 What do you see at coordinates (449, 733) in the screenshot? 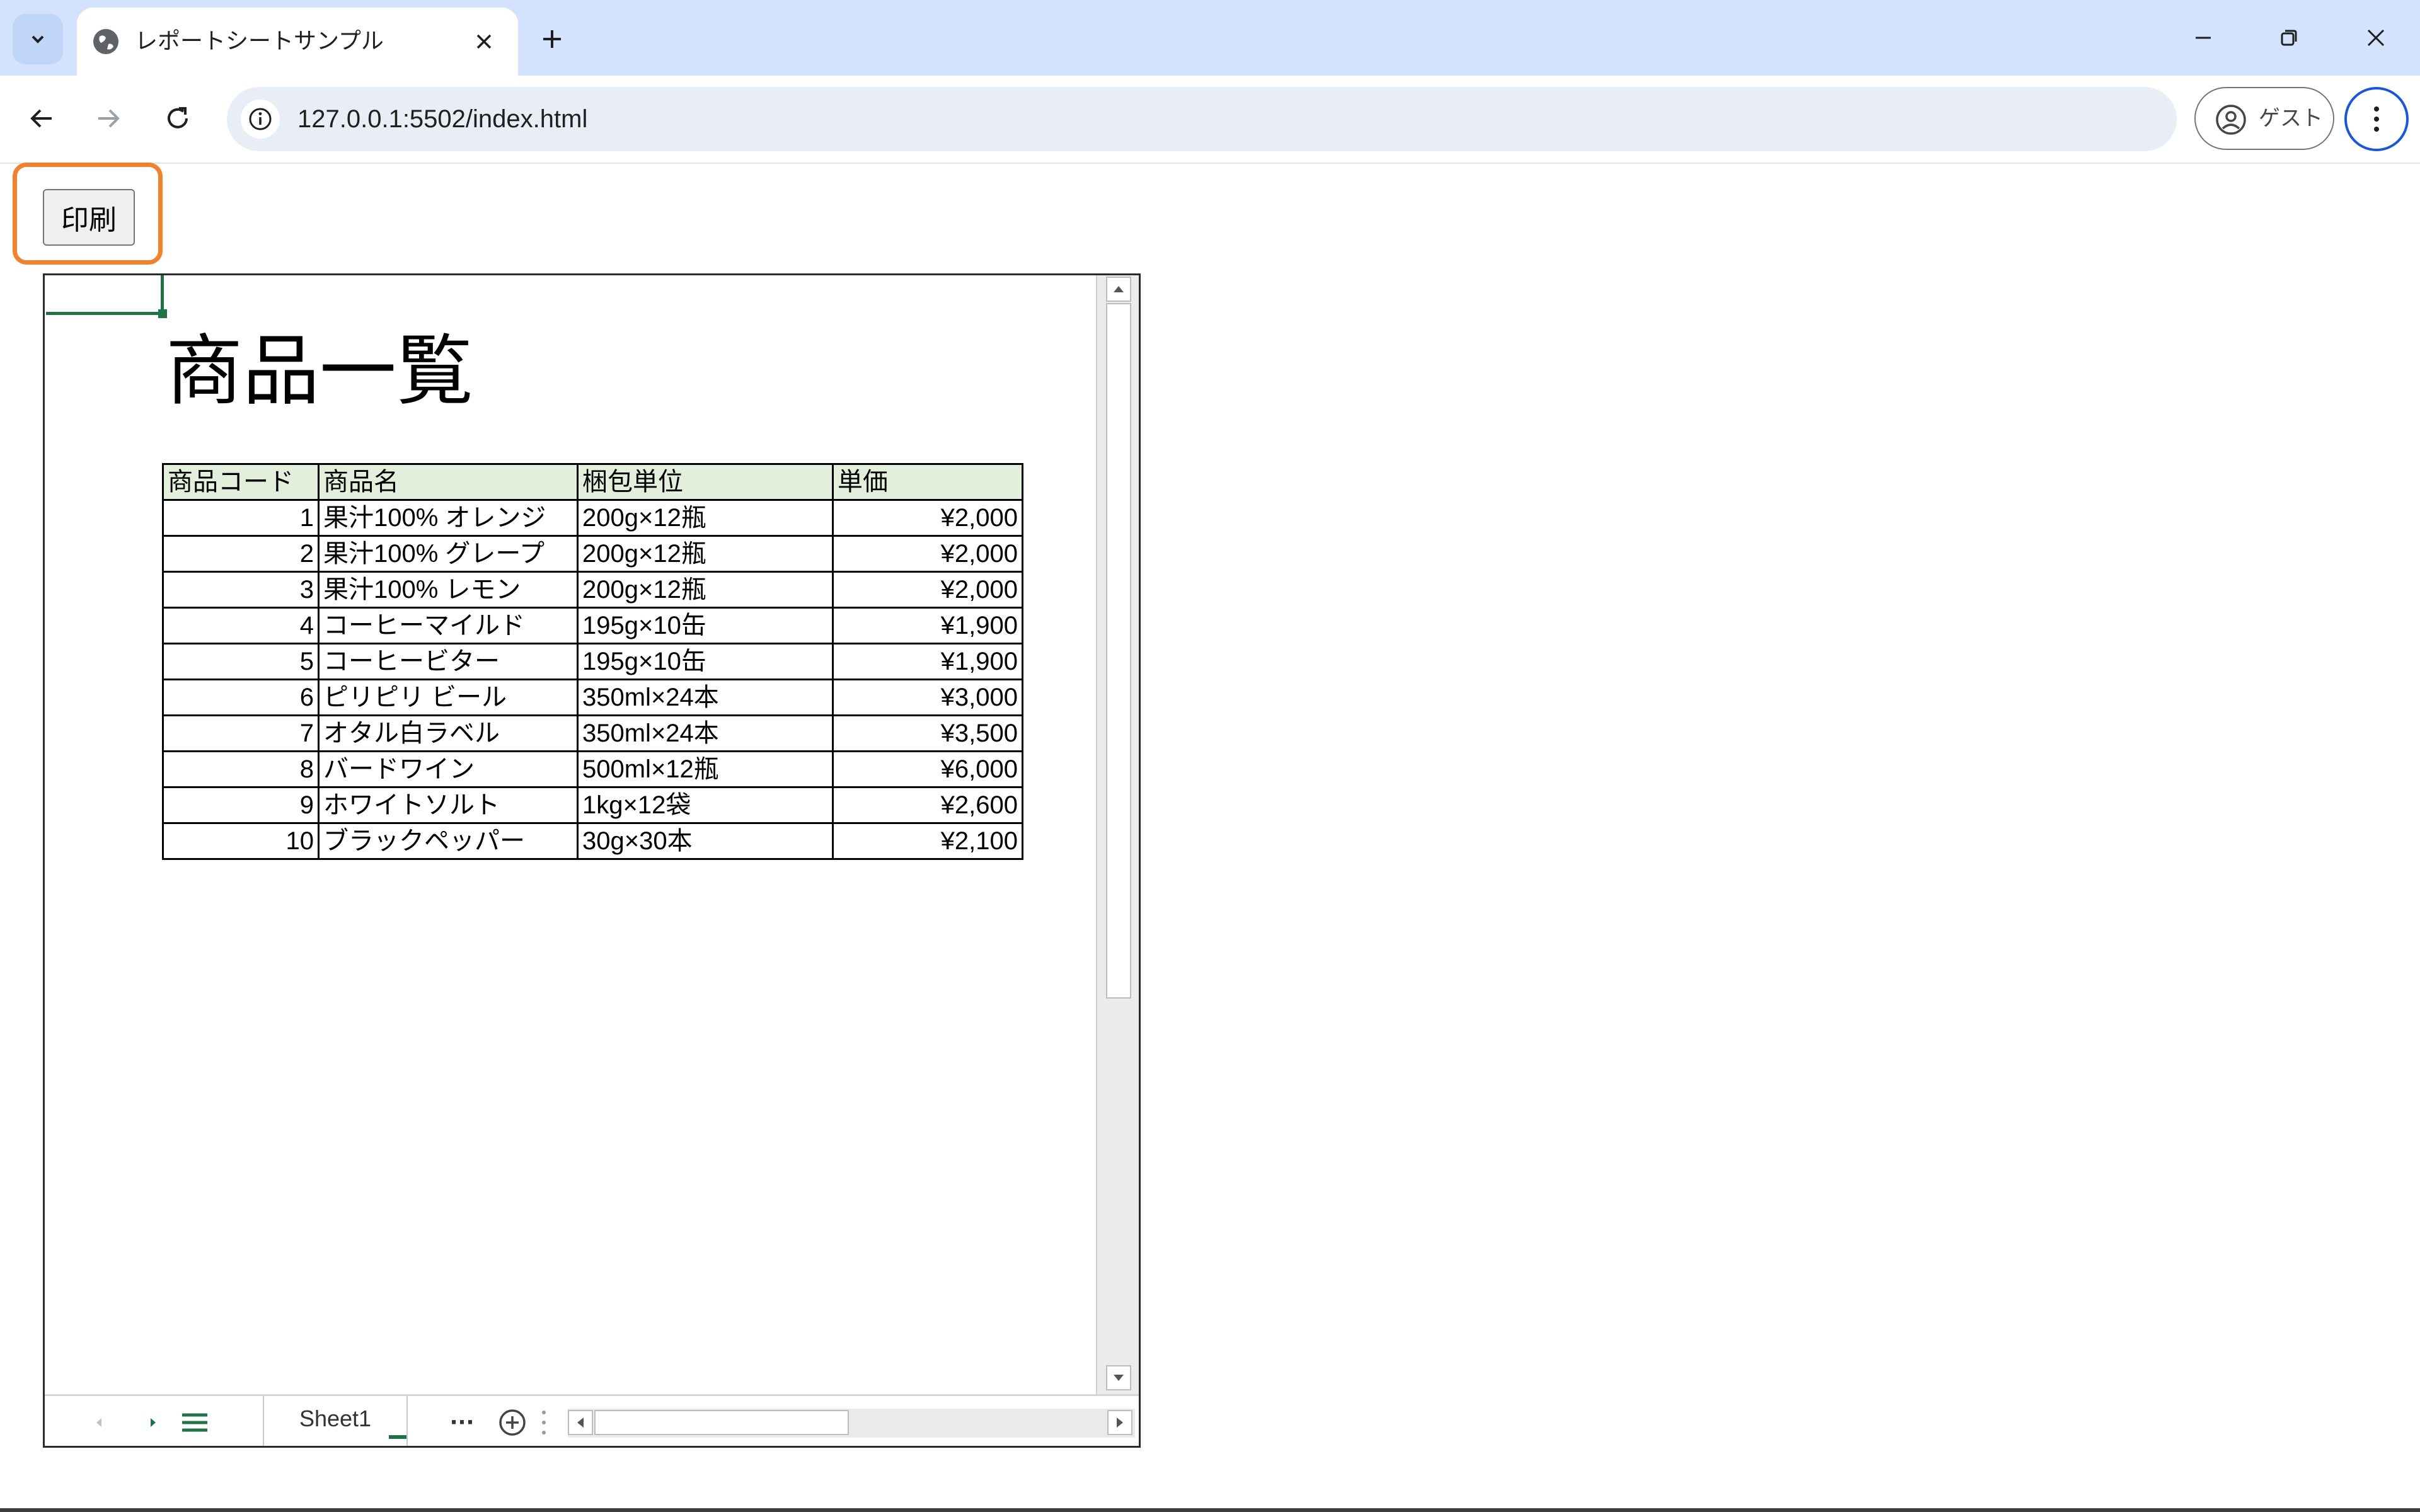
I see `name-cell: オタル白ラベル` at bounding box center [449, 733].